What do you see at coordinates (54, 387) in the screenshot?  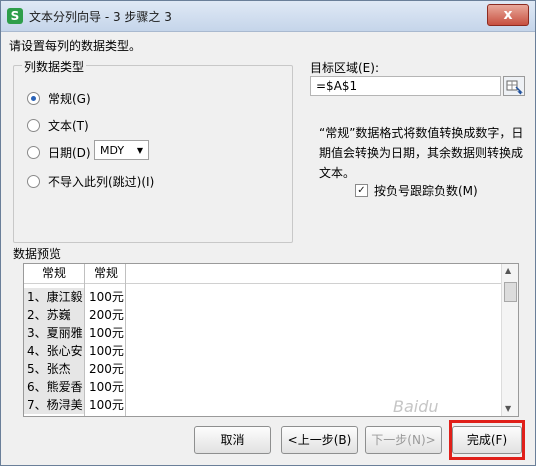 I see `preview-cell-name: 6、熊爱香` at bounding box center [54, 387].